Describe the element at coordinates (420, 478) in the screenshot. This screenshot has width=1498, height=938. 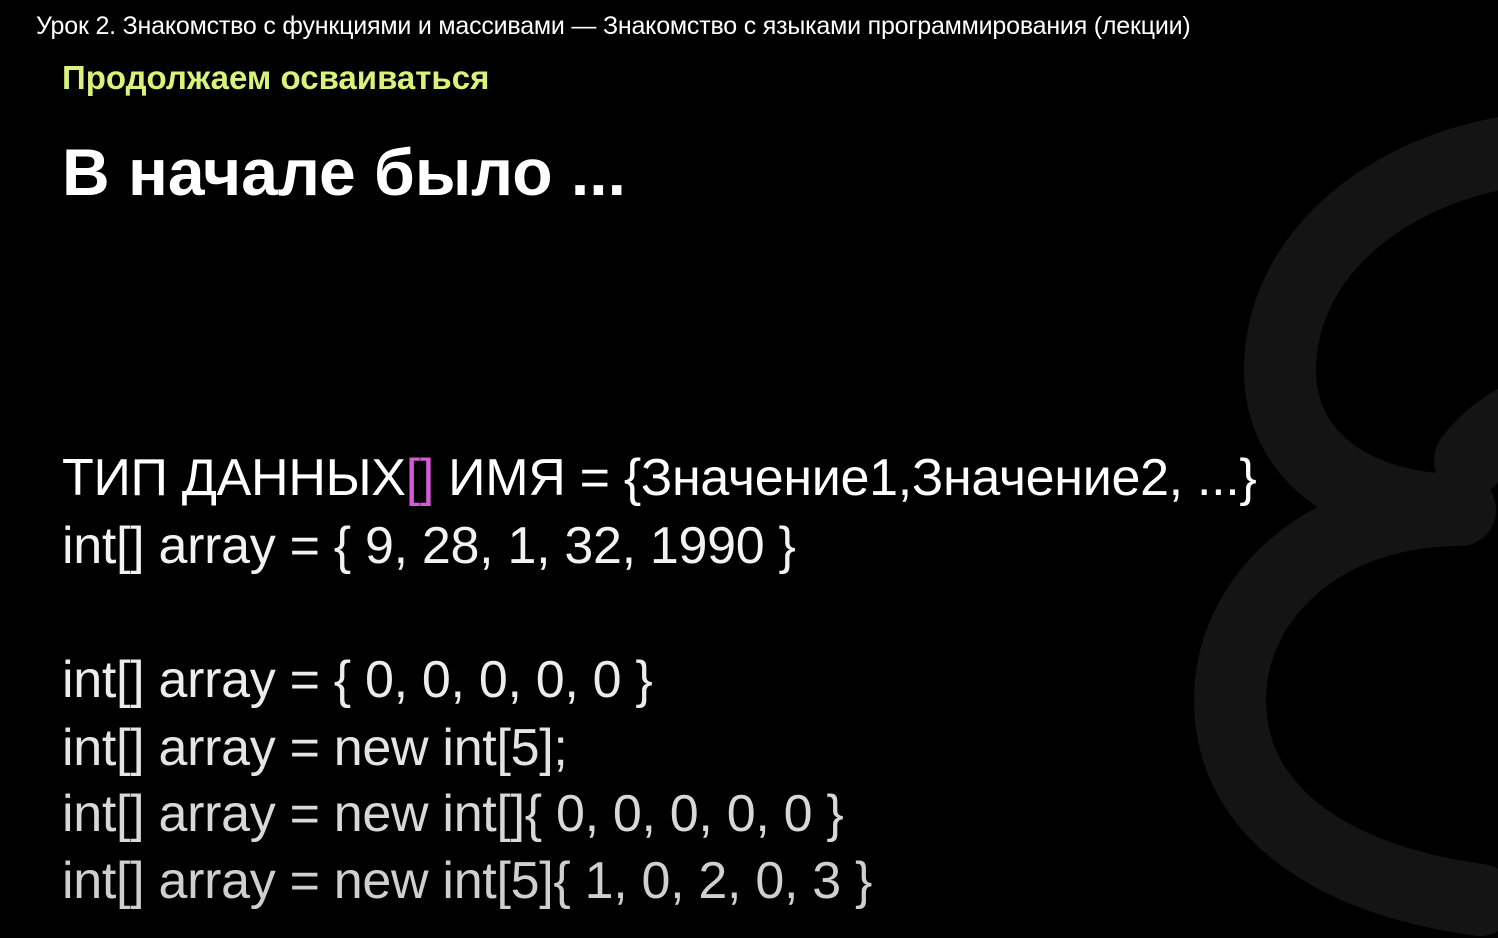
I see `syntax-brackets: []` at that location.